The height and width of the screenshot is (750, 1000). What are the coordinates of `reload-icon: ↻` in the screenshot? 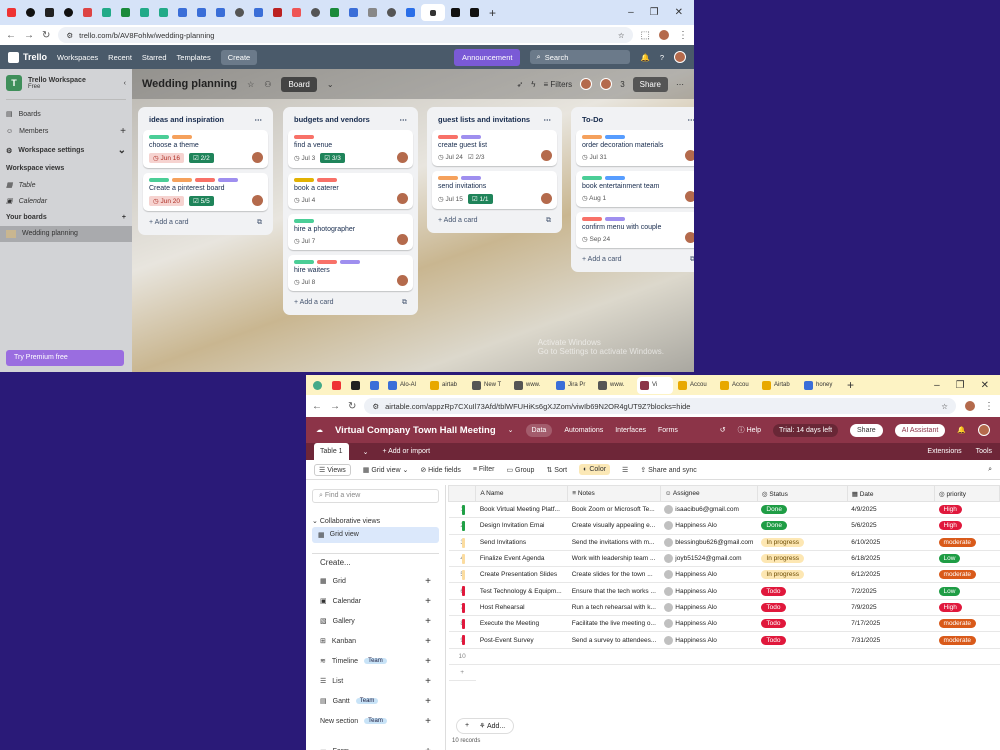 It's located at (46, 35).